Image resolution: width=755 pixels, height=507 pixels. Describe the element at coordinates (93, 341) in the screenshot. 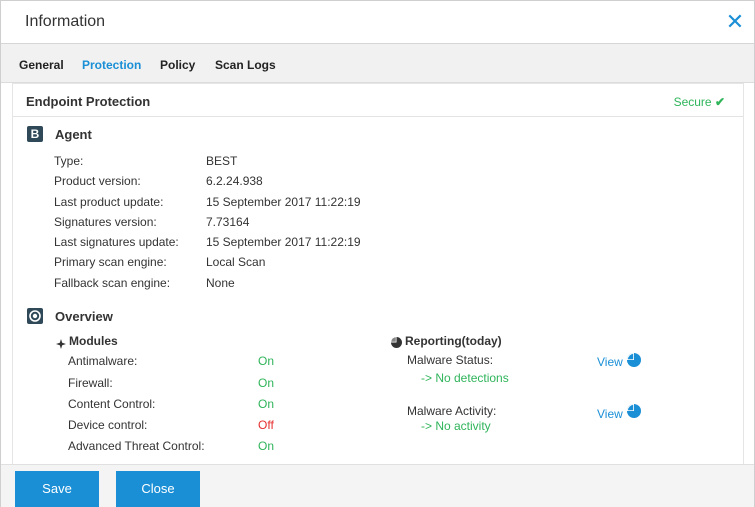

I see `modules-heading: Modules` at that location.